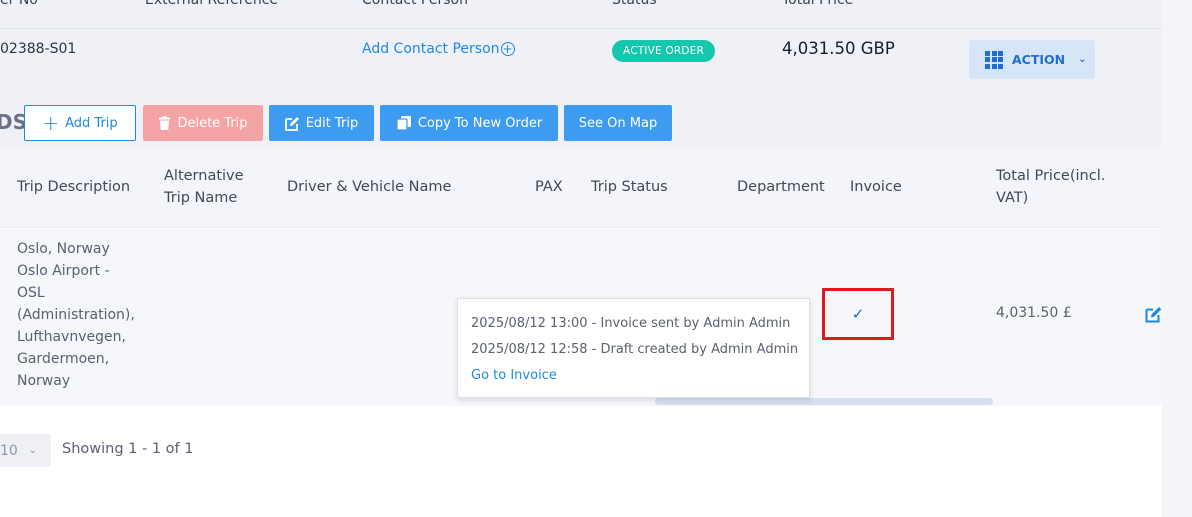  Describe the element at coordinates (1051, 176) in the screenshot. I see `th-total-price-line1: Total Price(incl.` at that location.